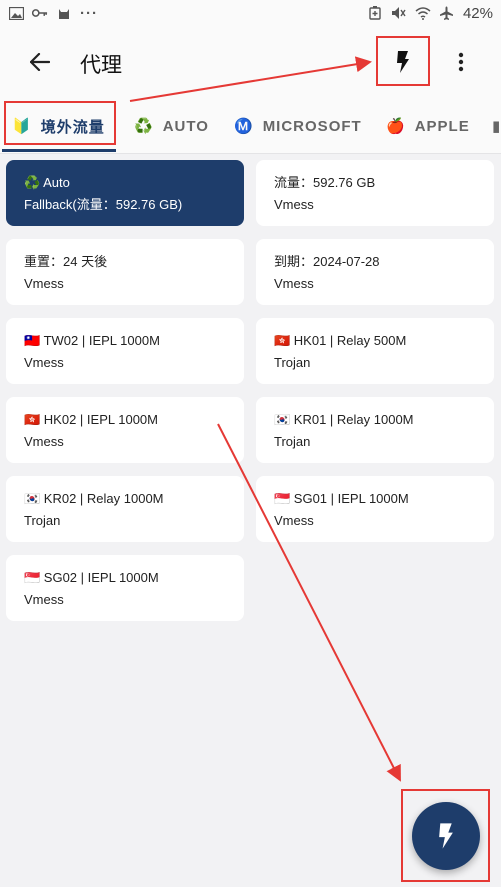  I want to click on tab-next-partial: ▮, so click(496, 126).